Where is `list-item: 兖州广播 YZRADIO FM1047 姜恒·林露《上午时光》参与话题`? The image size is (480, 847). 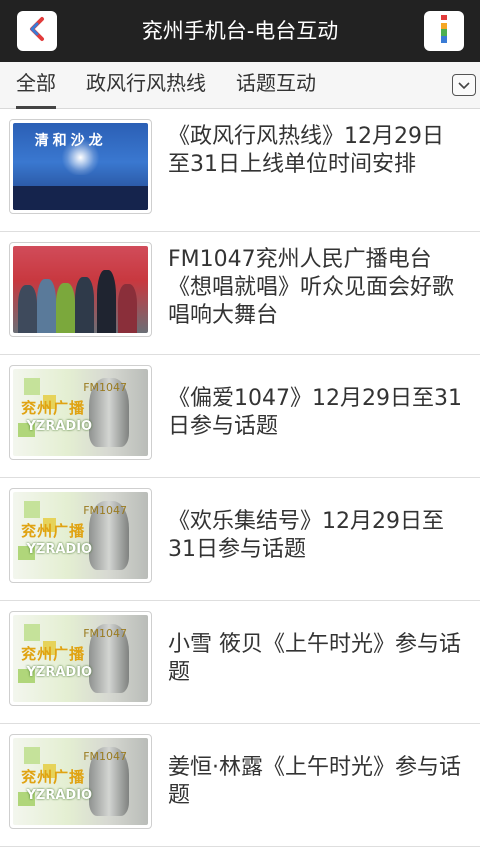 list-item: 兖州广播 YZRADIO FM1047 姜恒·林露《上午时光》参与话题 is located at coordinates (240, 785).